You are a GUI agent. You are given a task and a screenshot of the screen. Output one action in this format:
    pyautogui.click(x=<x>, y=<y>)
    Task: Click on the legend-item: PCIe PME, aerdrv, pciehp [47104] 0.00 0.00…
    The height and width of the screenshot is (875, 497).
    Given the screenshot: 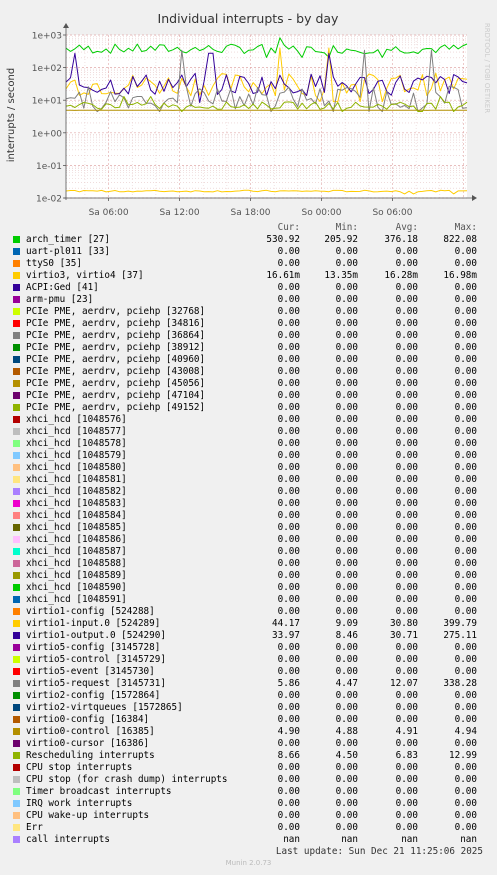 What is the action you would take?
    pyautogui.click(x=248, y=396)
    